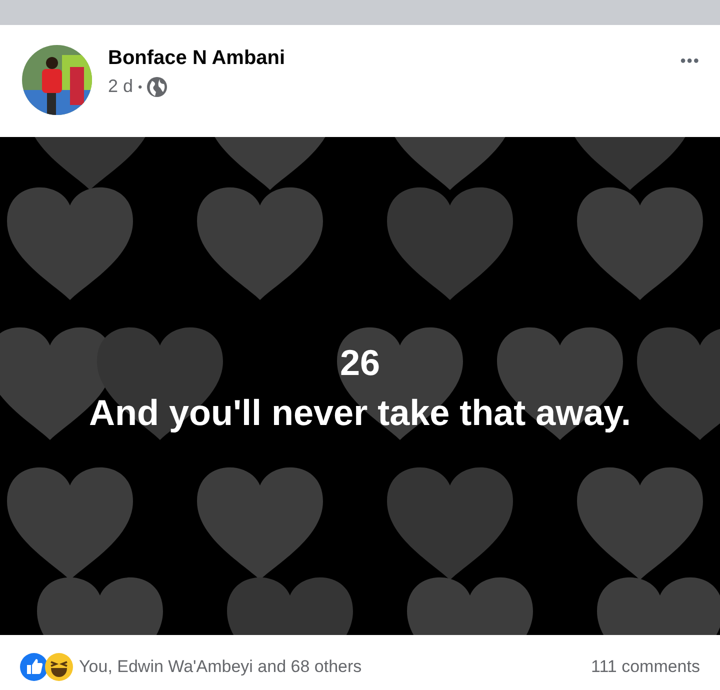 Image resolution: width=720 pixels, height=690 pixels. I want to click on like-icon, so click(34, 666).